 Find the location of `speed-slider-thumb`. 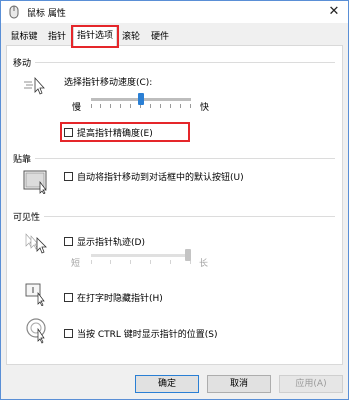

speed-slider-thumb is located at coordinates (141, 99).